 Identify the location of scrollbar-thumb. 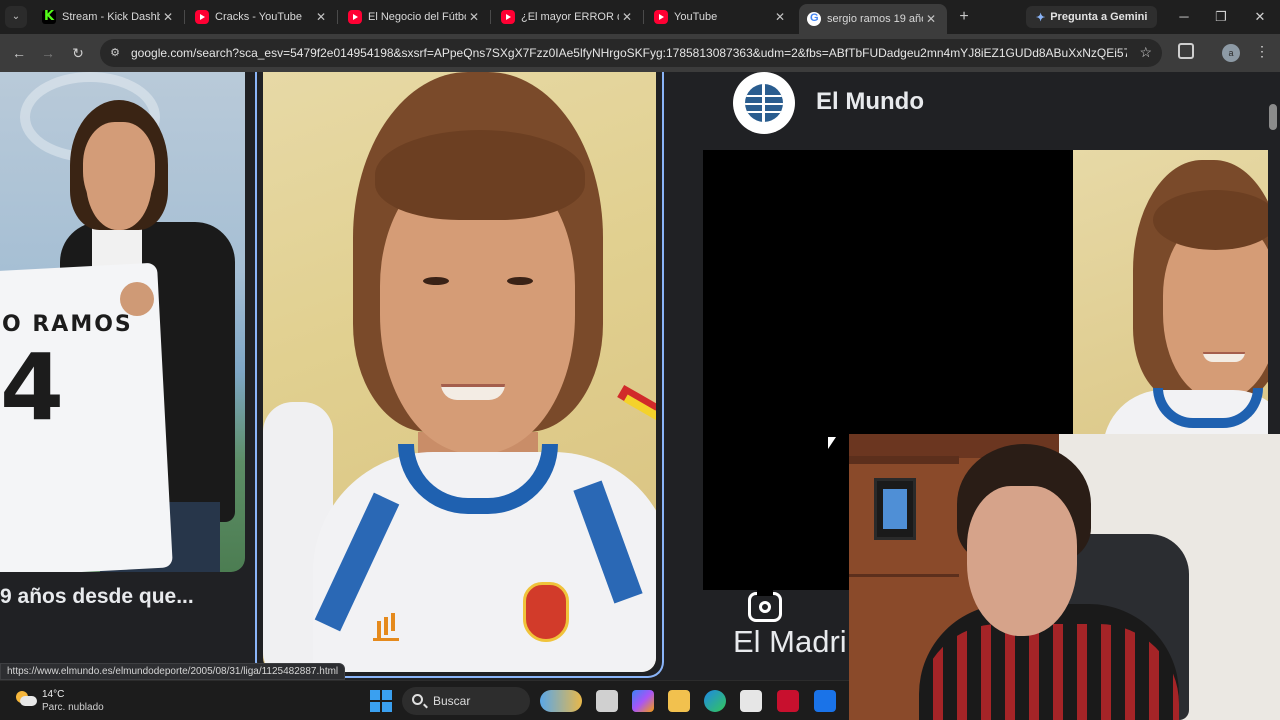
(1273, 117).